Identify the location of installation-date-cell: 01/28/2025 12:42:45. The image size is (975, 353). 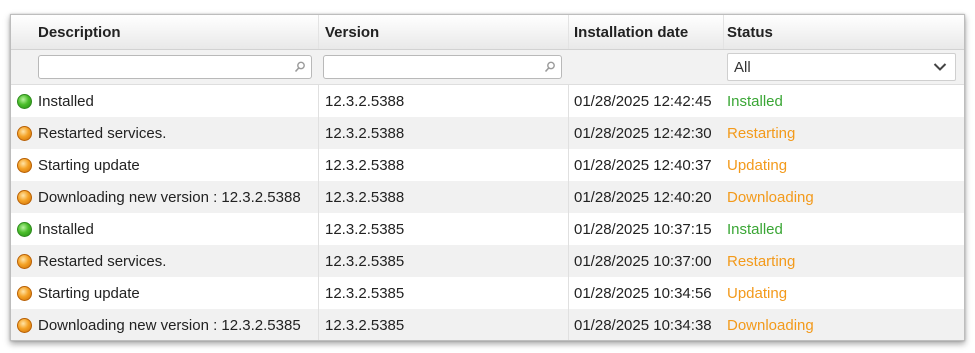
(643, 101).